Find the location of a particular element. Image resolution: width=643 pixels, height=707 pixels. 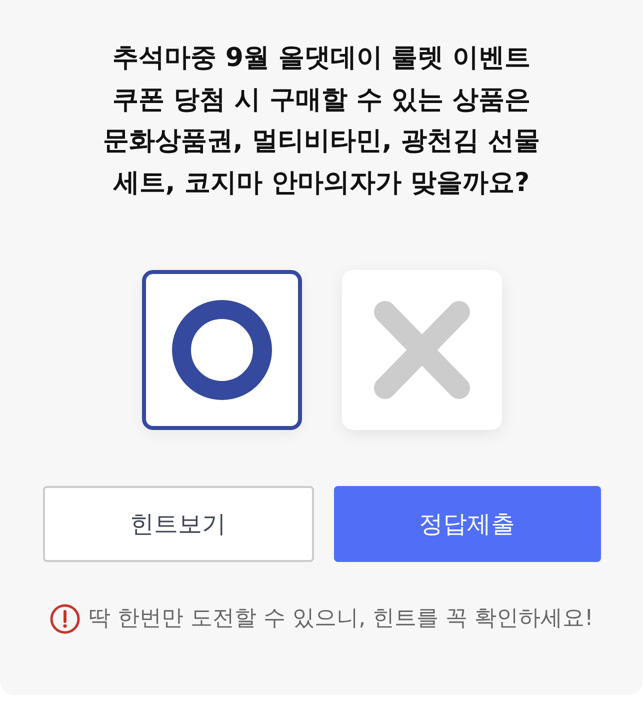

alert-icon is located at coordinates (65, 619).